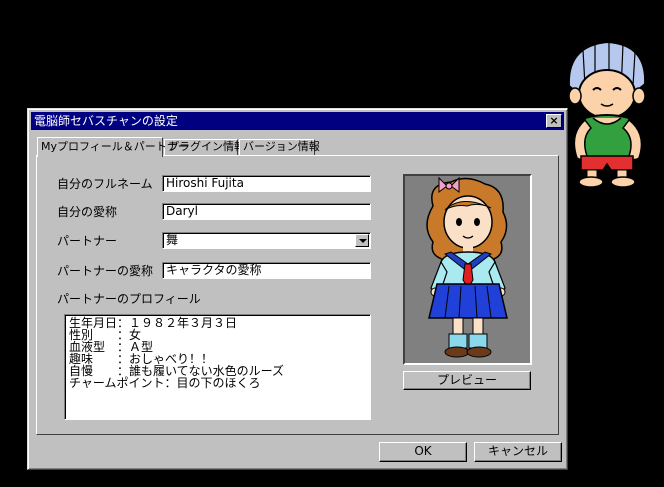 This screenshot has width=664, height=487. Describe the element at coordinates (105, 271) in the screenshot. I see `partner-nickname-label: パートナーの愛称` at that location.